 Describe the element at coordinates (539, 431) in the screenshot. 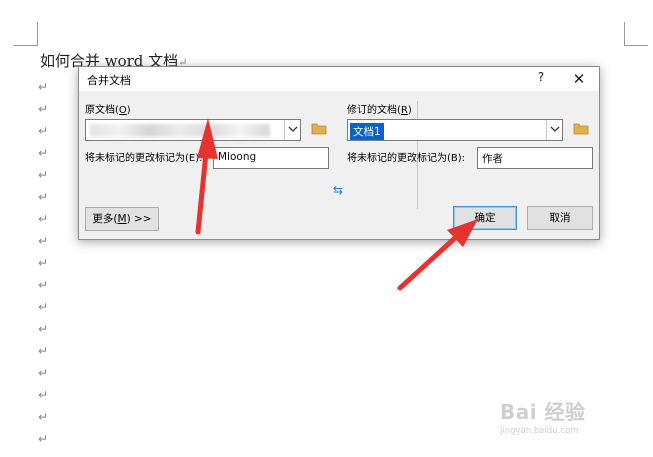

I see `watermark-url: jingyan.baidu.com` at that location.